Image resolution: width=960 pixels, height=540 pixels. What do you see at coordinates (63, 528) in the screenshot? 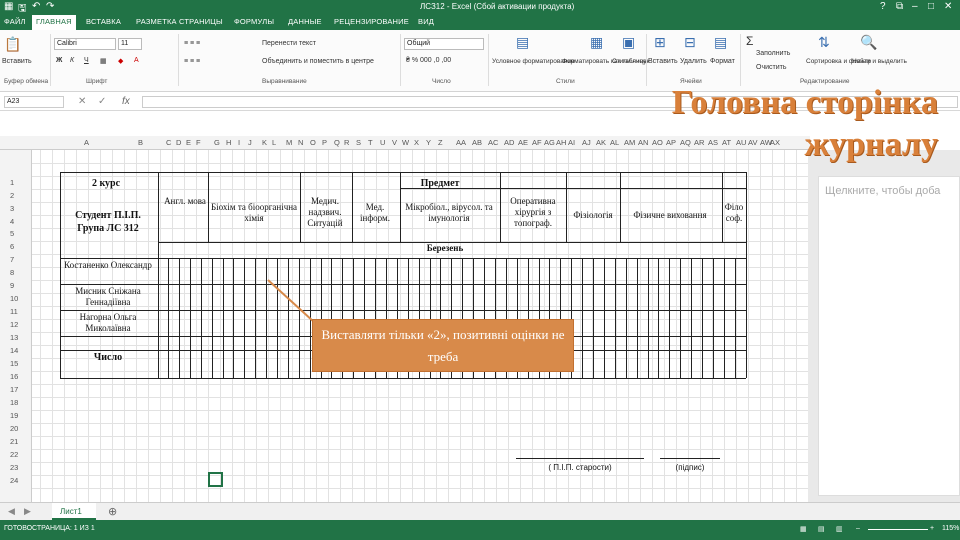
I see `status-page: СТРАНИЦА: 1 ИЗ 1` at bounding box center [63, 528].